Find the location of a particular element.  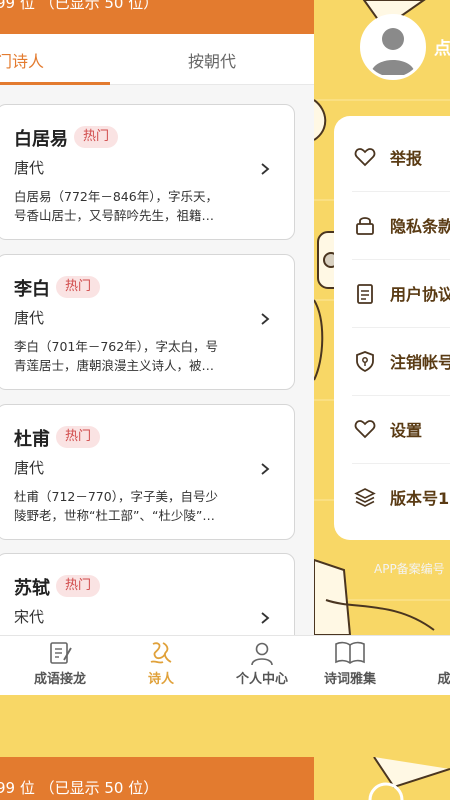

poet-dynasty: 宋代 is located at coordinates (29, 617).